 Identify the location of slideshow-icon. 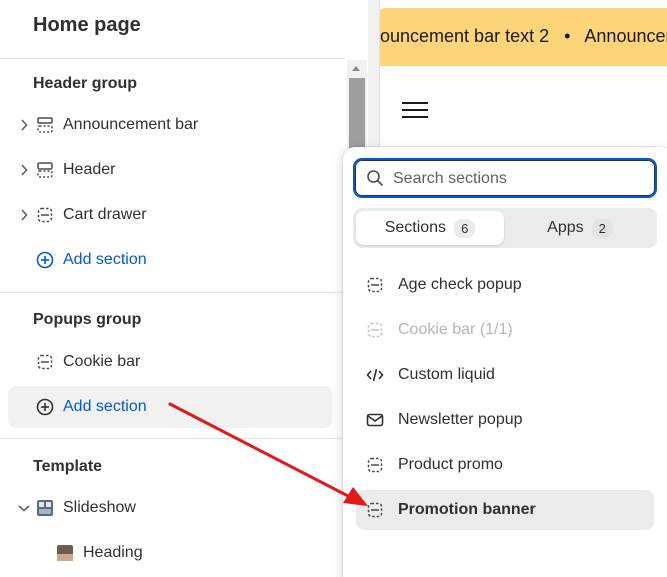
(45, 508).